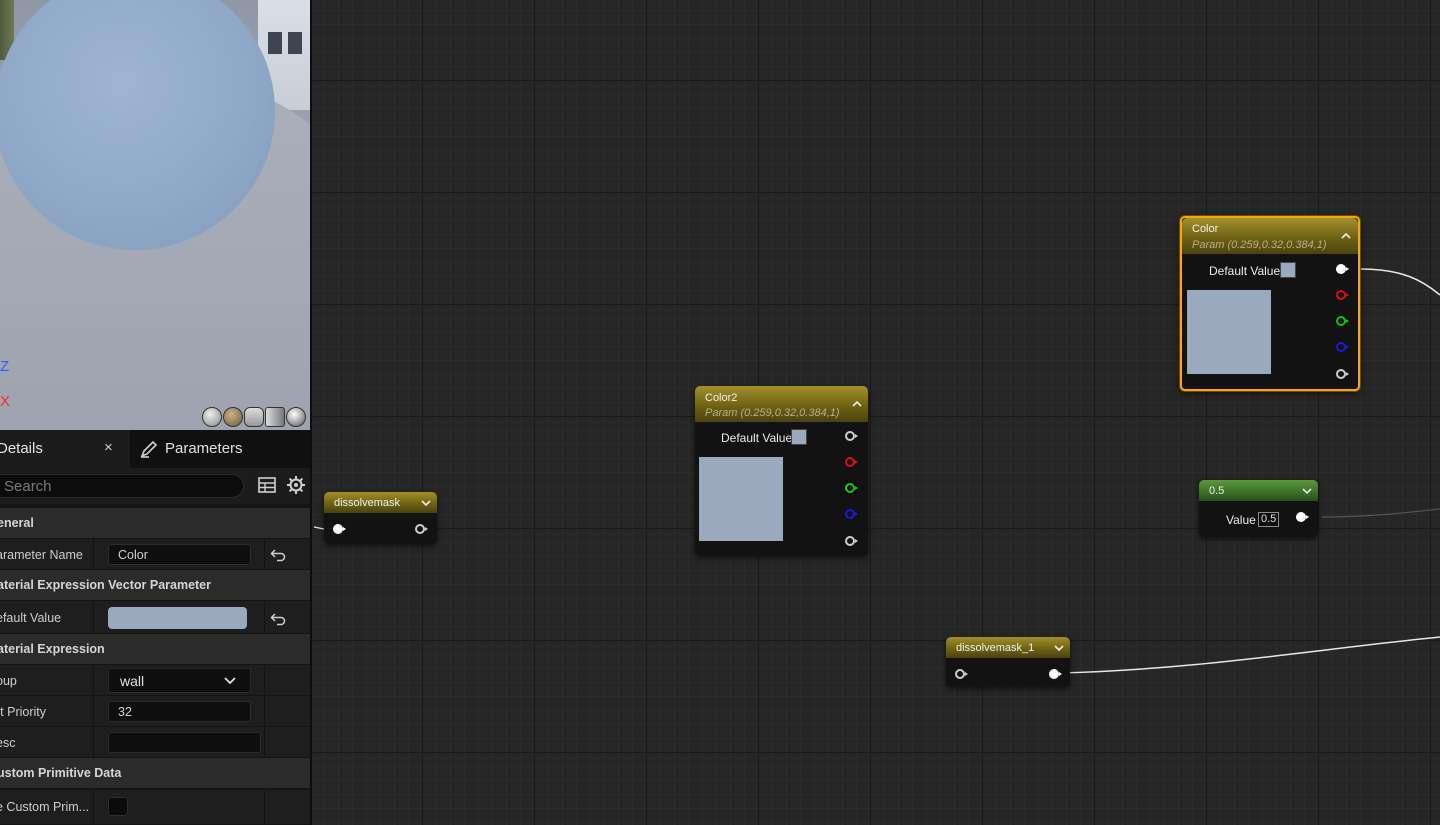 The width and height of the screenshot is (1440, 825). I want to click on tab-parameters: Parameters, so click(210, 449).